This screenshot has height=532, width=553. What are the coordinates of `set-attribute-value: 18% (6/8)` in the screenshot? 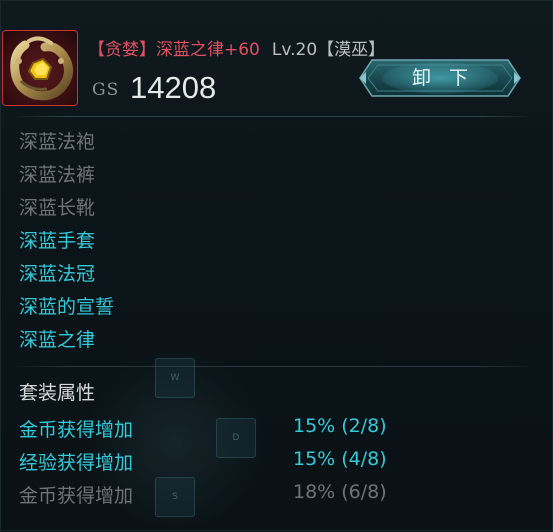 It's located at (340, 492).